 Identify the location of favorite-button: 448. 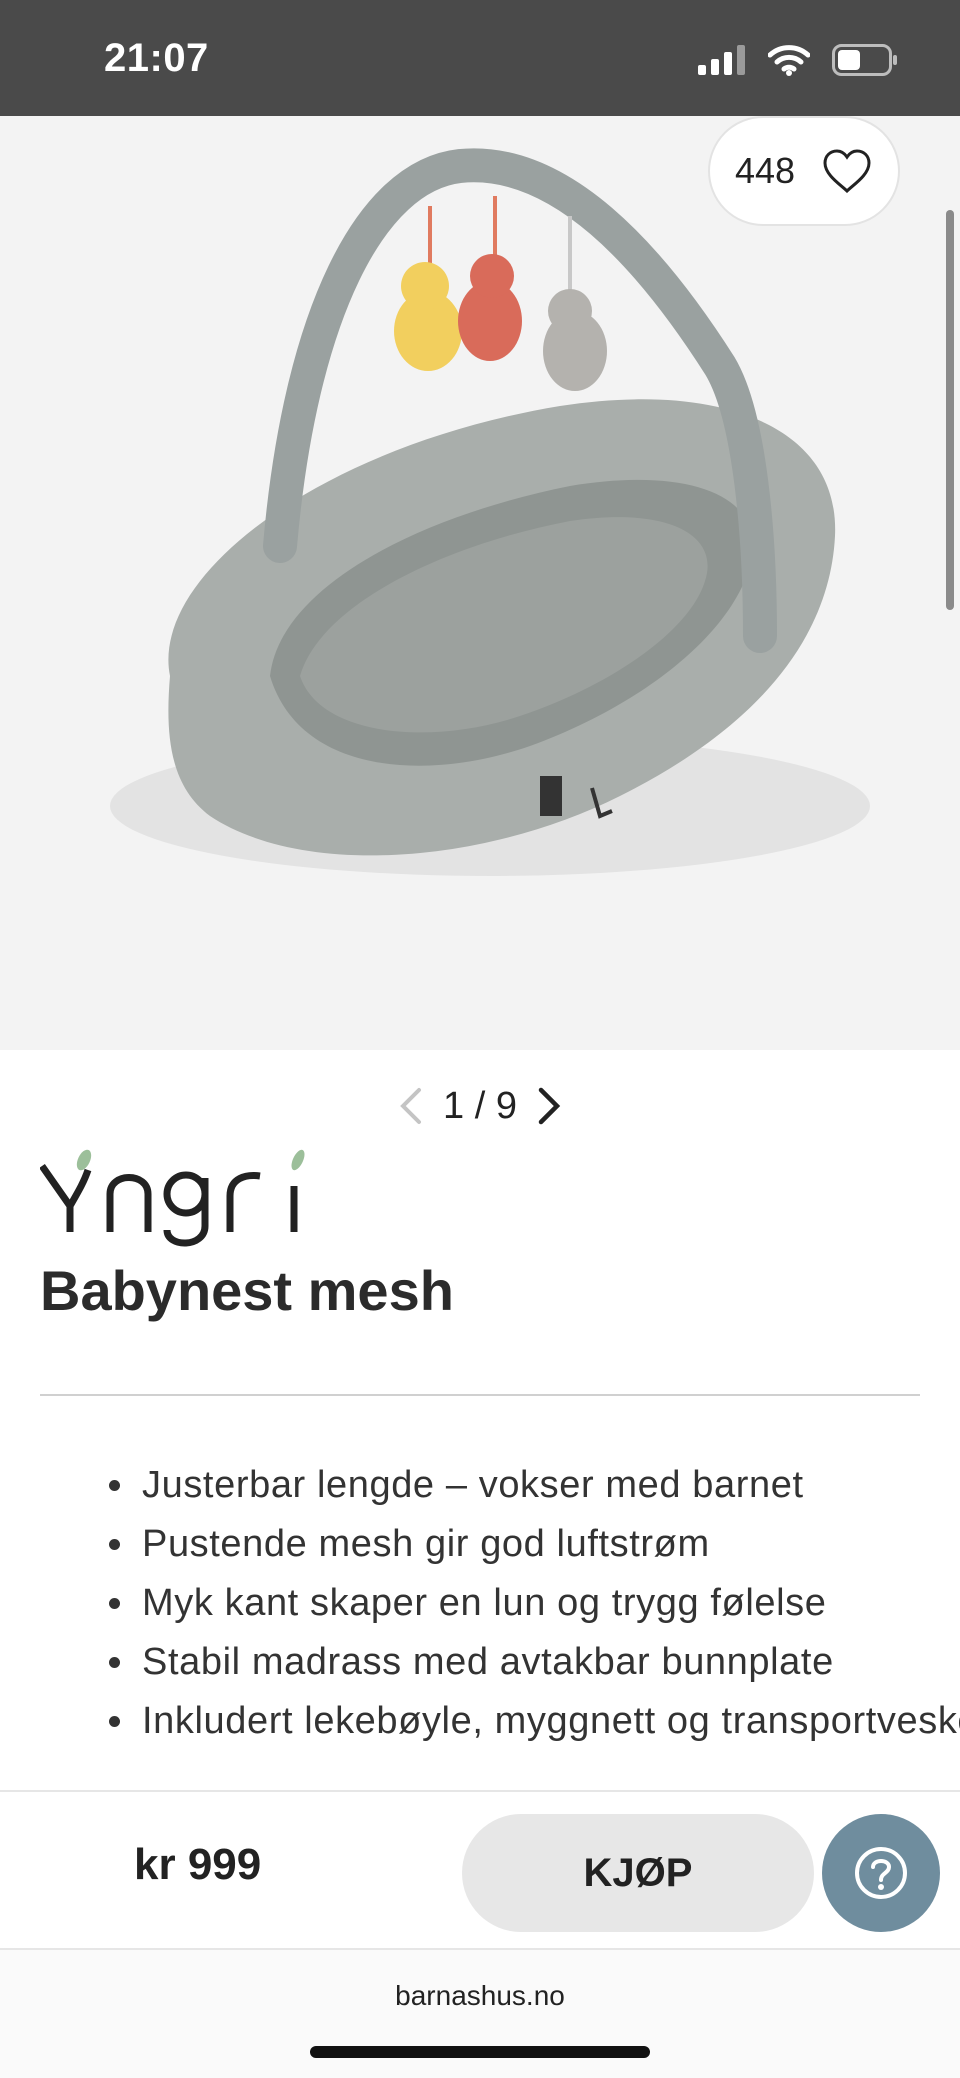
(804, 171).